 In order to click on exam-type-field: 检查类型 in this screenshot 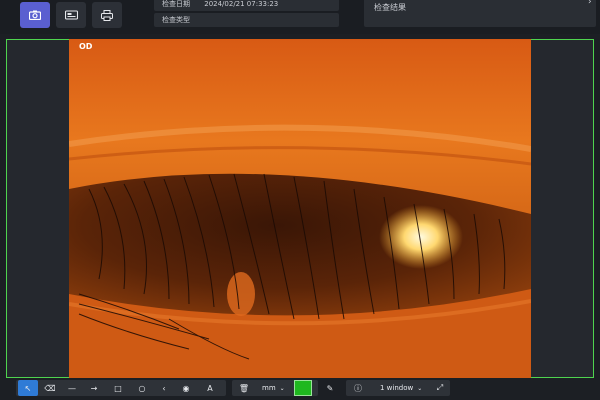, I will do `click(246, 20)`.